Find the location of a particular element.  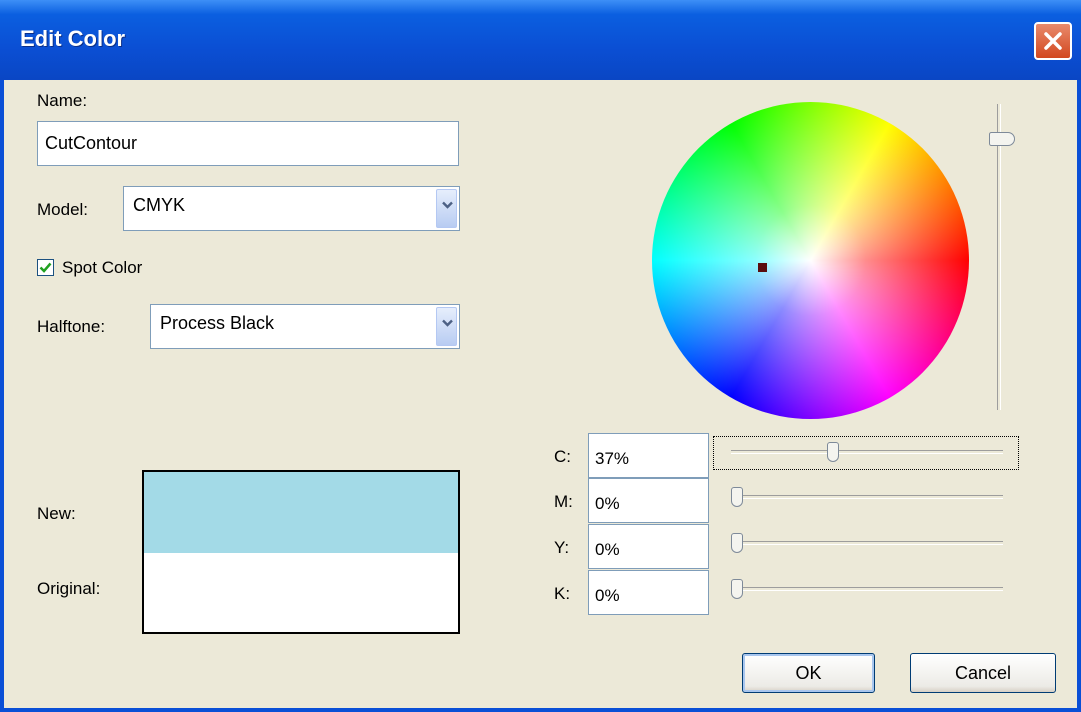

model-label: Model: is located at coordinates (63, 209).